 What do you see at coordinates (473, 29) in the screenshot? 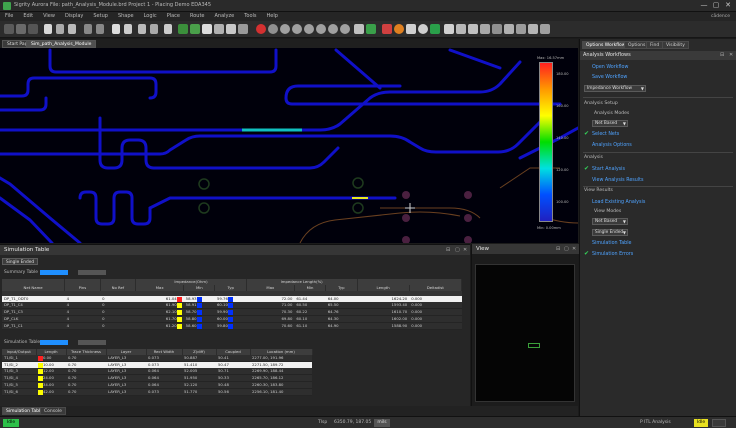
I see `assign-color-icon` at bounding box center [473, 29].